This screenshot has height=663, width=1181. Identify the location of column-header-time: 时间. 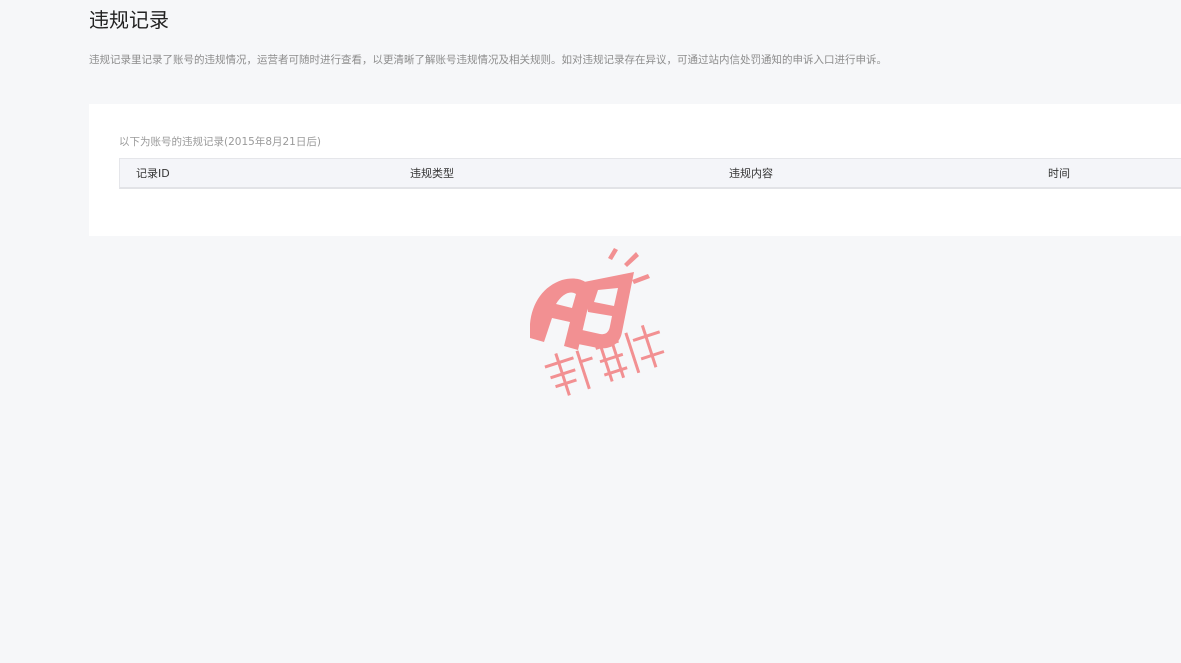
(1059, 173).